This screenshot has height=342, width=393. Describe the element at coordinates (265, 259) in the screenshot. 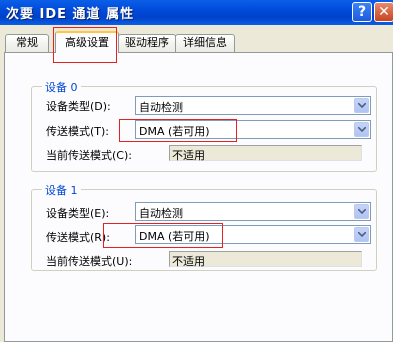

I see `device-1-current-mode-field: 不适用` at that location.